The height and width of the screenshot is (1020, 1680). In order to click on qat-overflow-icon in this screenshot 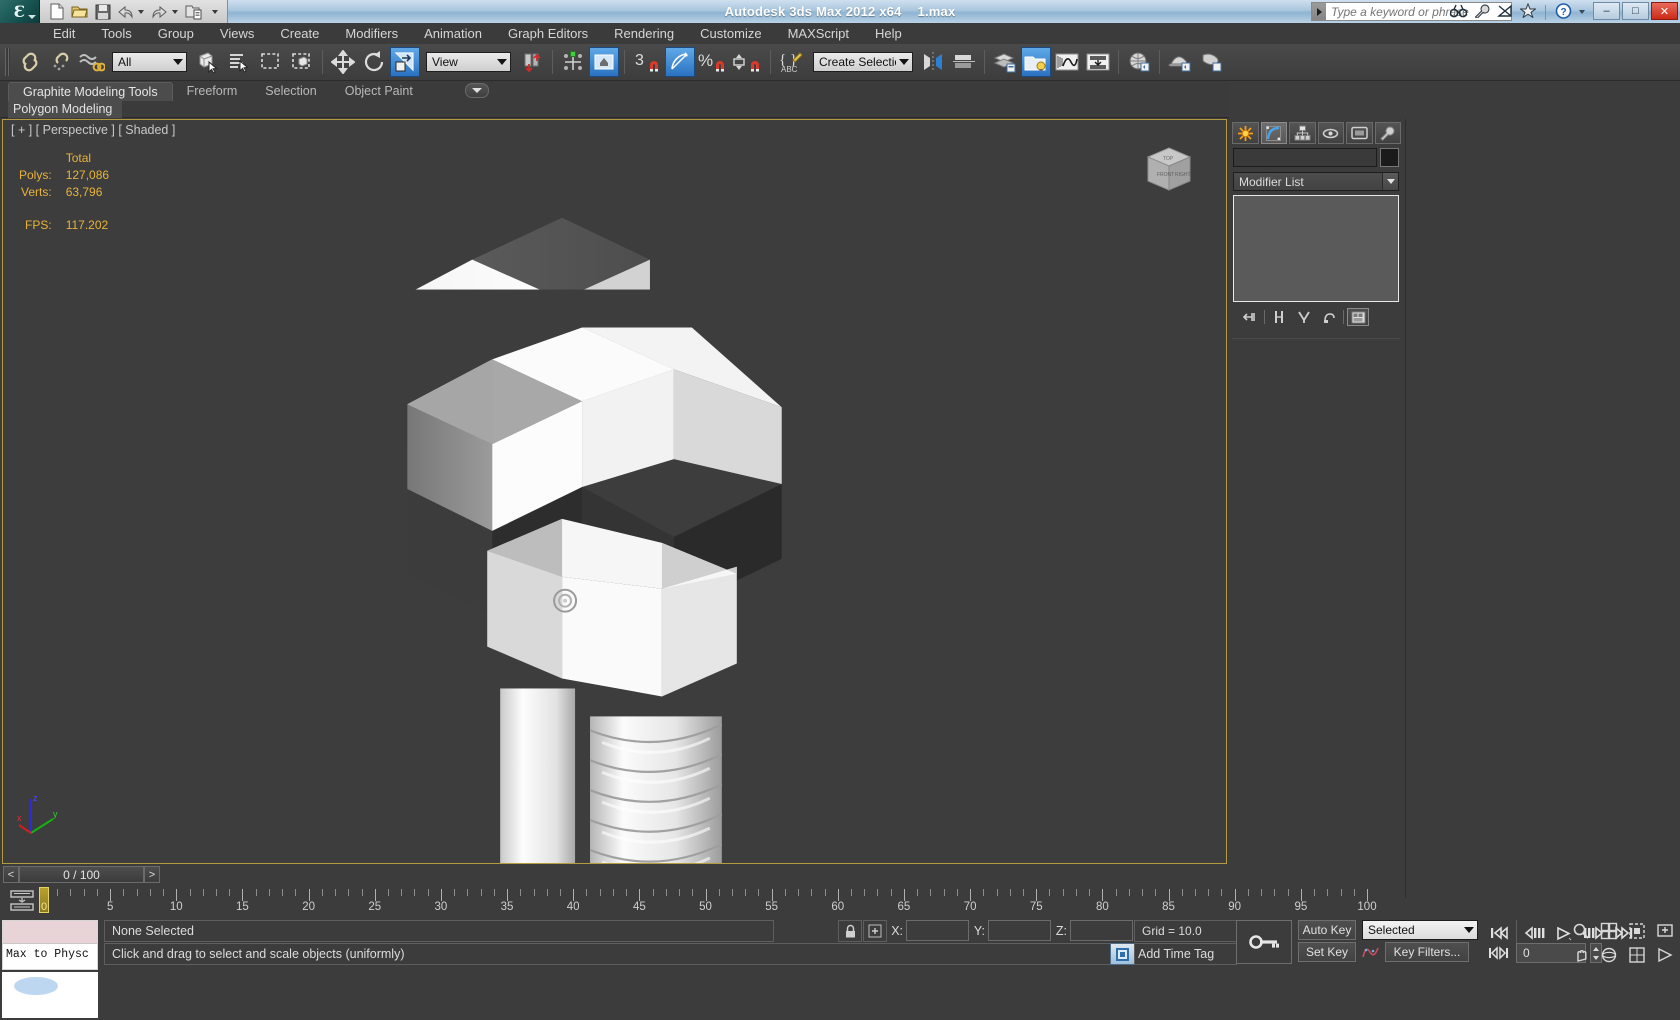, I will do `click(215, 11)`.